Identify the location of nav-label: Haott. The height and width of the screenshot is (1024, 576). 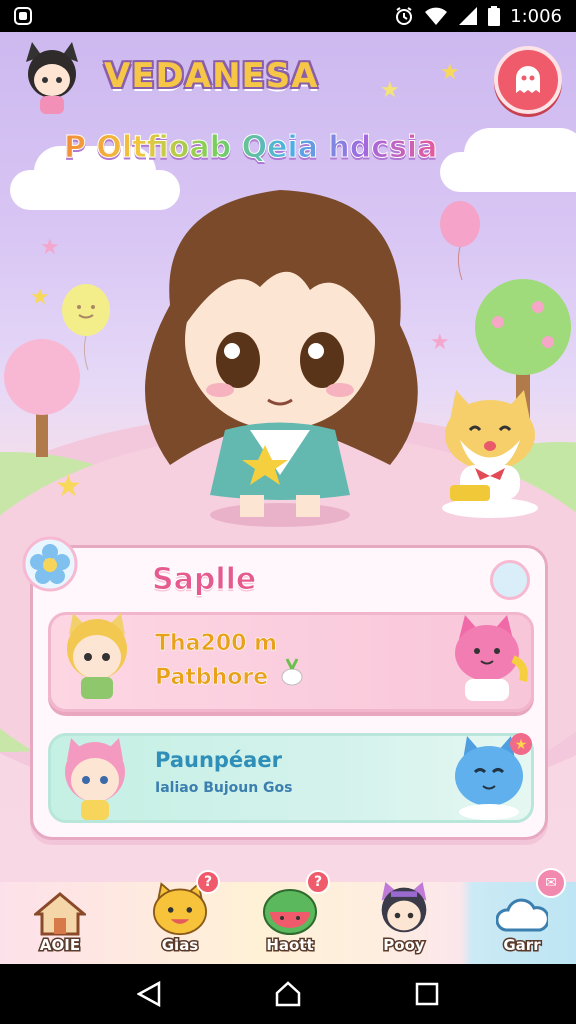
(290, 945).